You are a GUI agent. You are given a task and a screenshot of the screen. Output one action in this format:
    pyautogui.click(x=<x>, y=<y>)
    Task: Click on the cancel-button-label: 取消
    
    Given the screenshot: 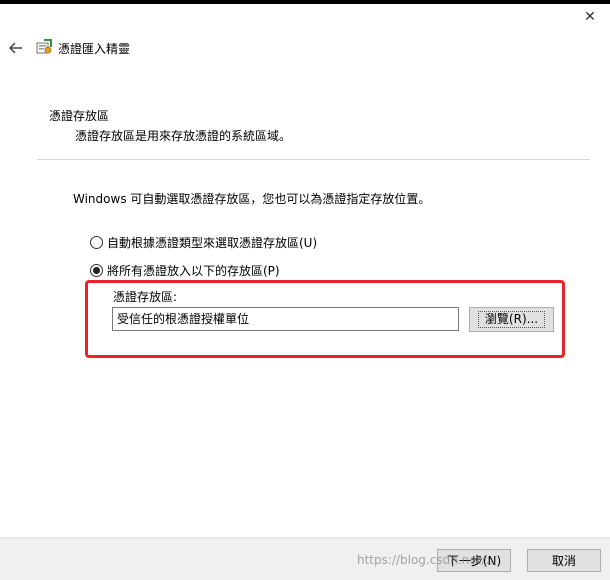 What is the action you would take?
    pyautogui.click(x=563, y=561)
    